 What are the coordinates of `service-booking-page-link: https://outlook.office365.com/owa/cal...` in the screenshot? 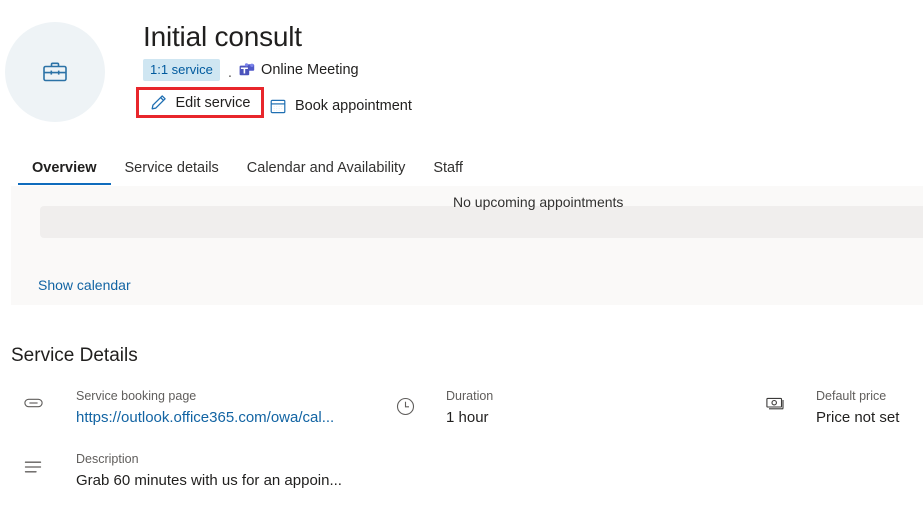 It's located at (205, 418).